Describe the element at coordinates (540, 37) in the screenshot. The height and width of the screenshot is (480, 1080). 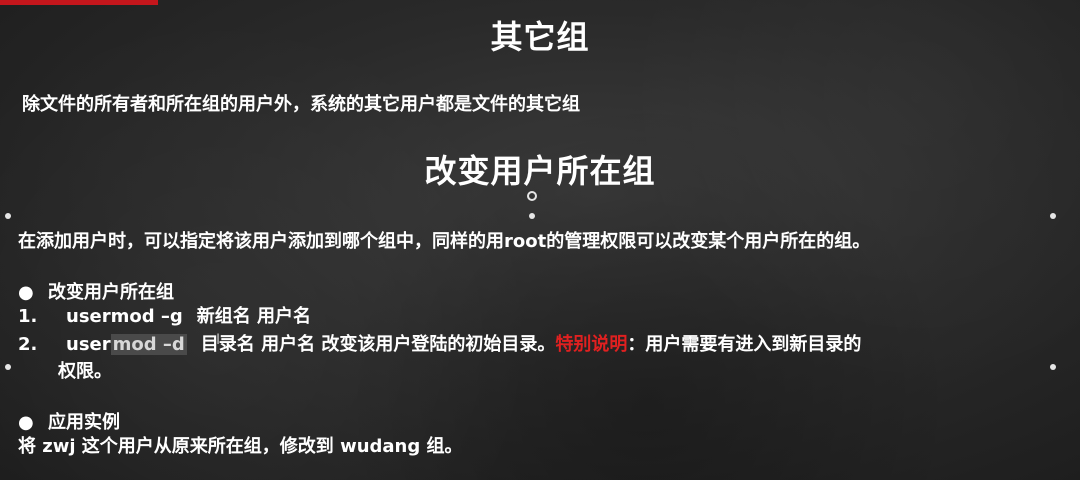
I see `heading-other-group: 其它组` at that location.